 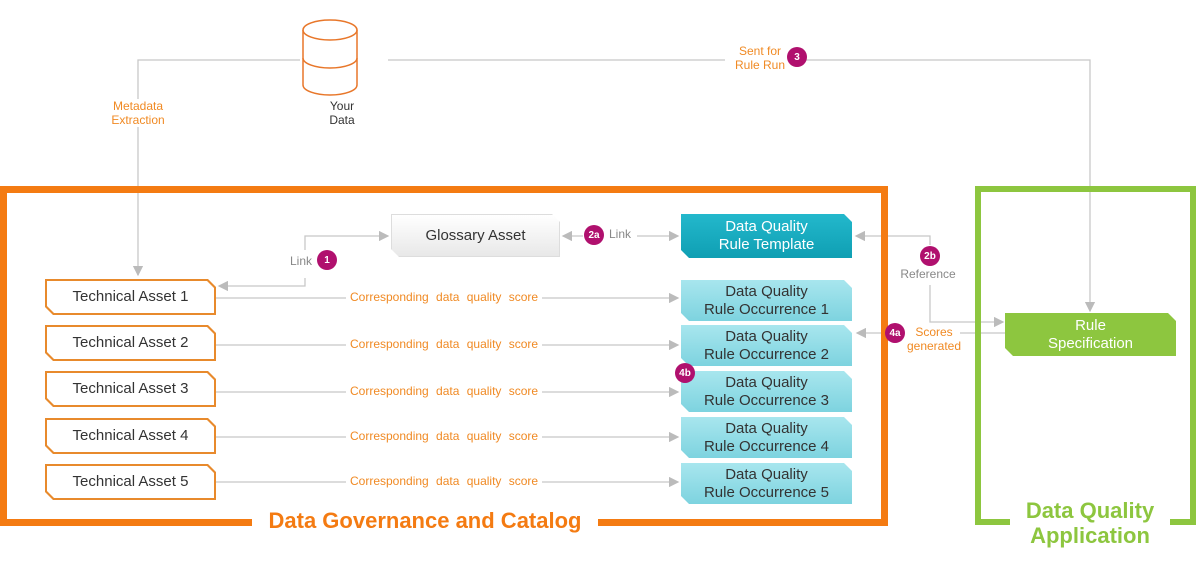 What do you see at coordinates (1090, 343) in the screenshot?
I see `rule-spec-line2: Specification` at bounding box center [1090, 343].